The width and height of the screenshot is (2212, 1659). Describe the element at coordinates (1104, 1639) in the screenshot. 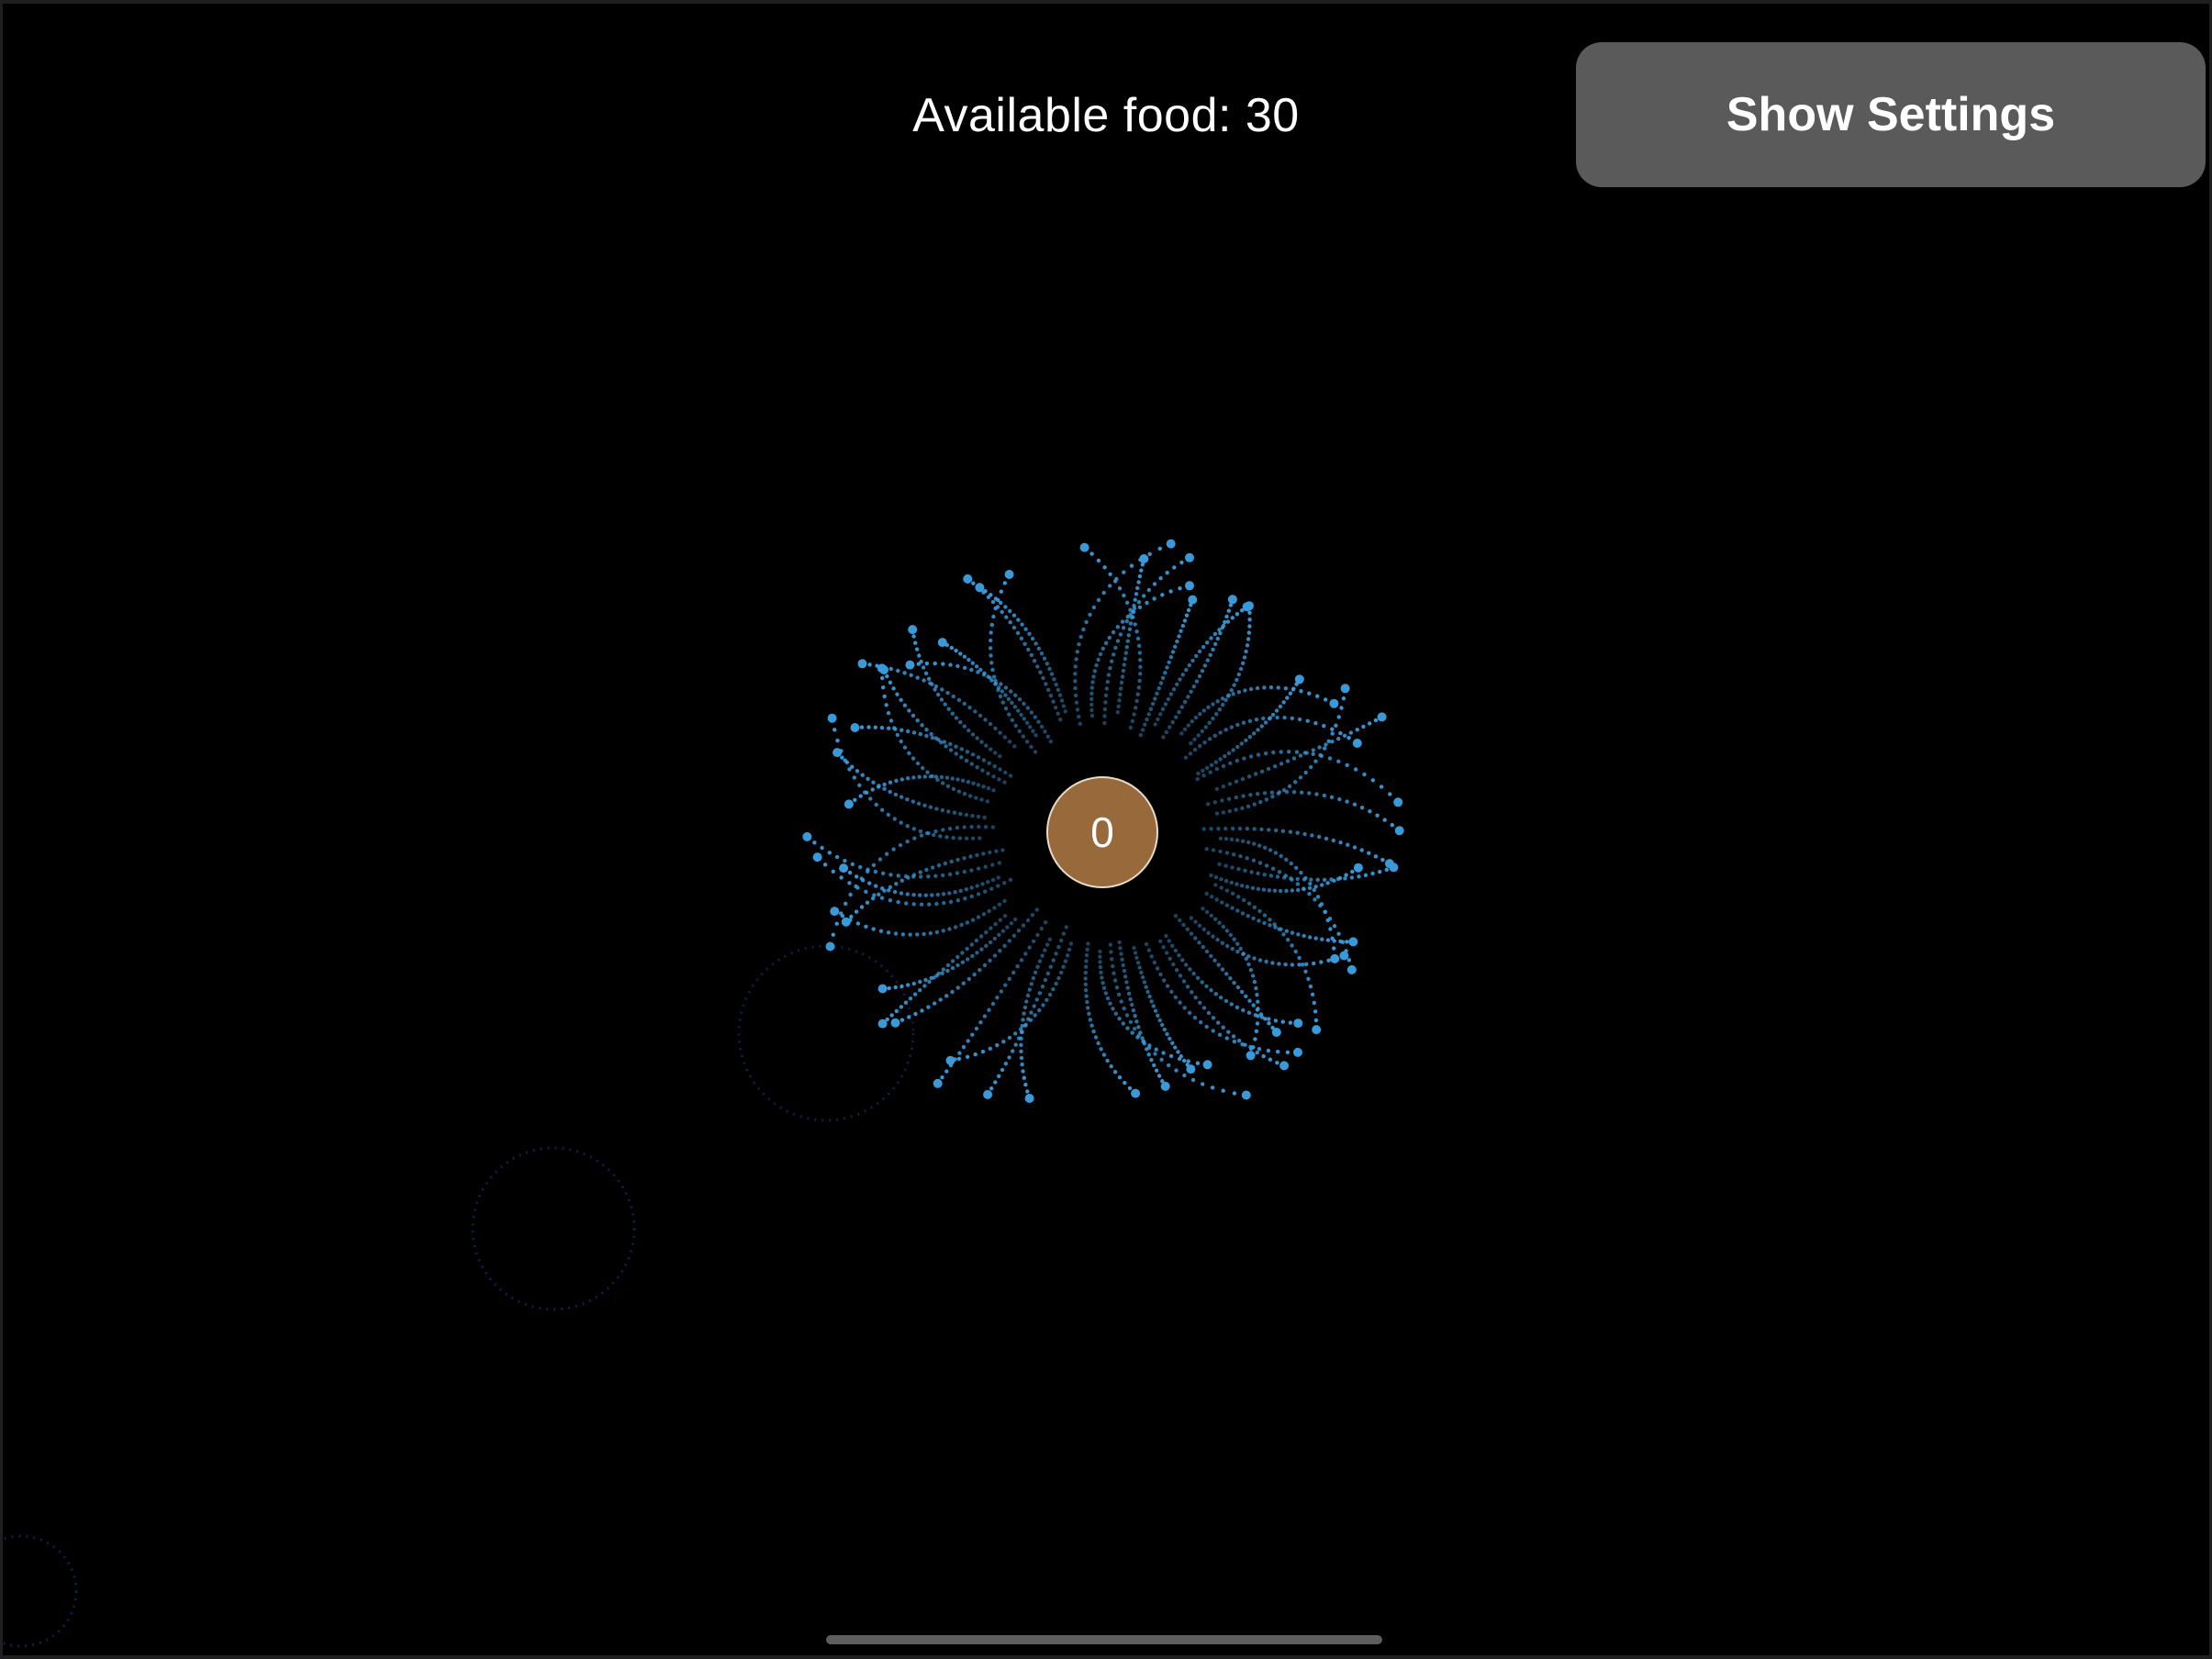

I see `home-indicator-bar` at that location.